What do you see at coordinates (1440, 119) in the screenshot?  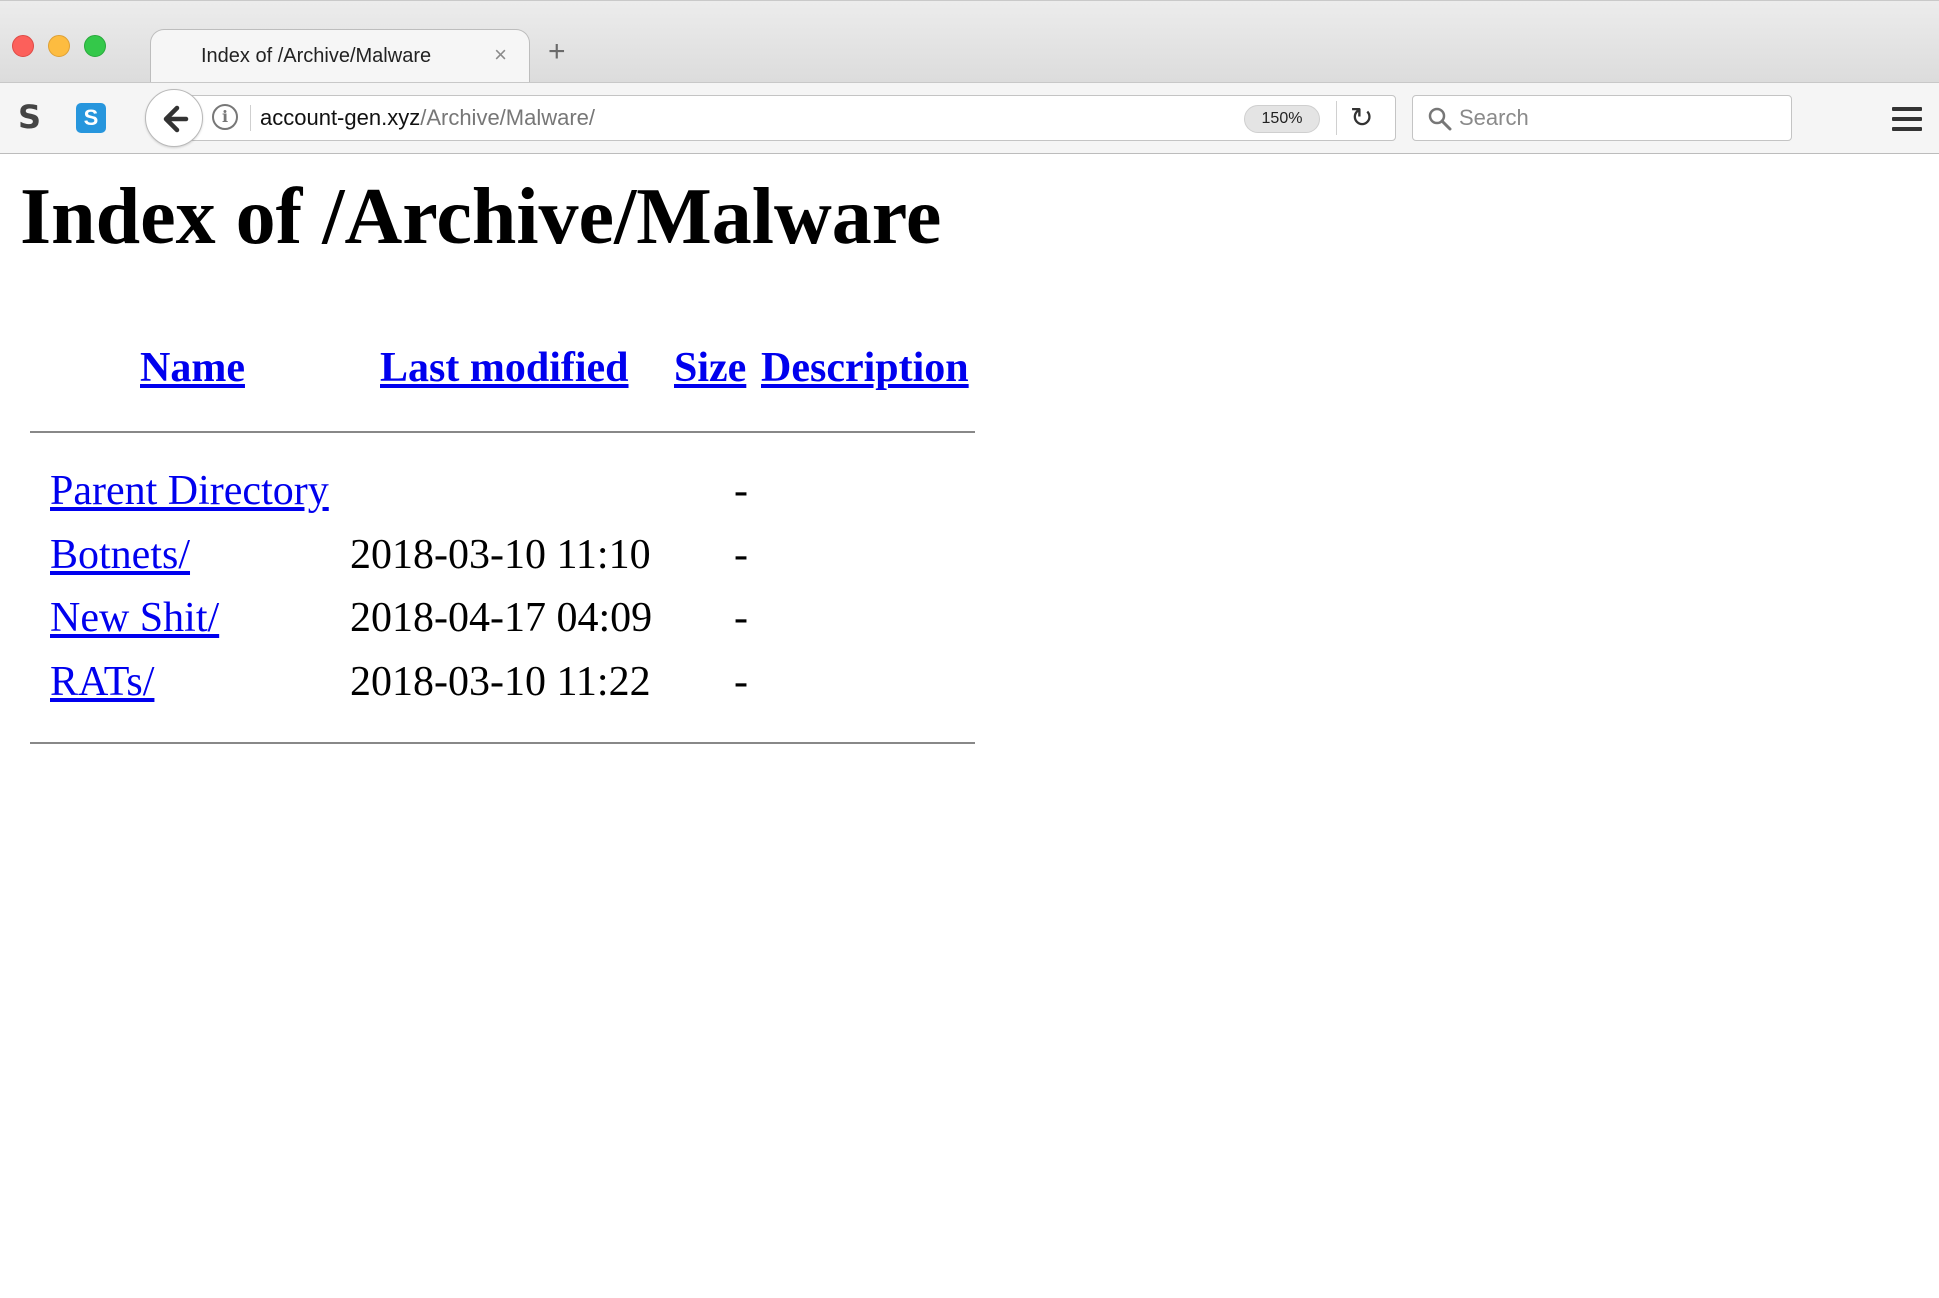 I see `search-icon` at bounding box center [1440, 119].